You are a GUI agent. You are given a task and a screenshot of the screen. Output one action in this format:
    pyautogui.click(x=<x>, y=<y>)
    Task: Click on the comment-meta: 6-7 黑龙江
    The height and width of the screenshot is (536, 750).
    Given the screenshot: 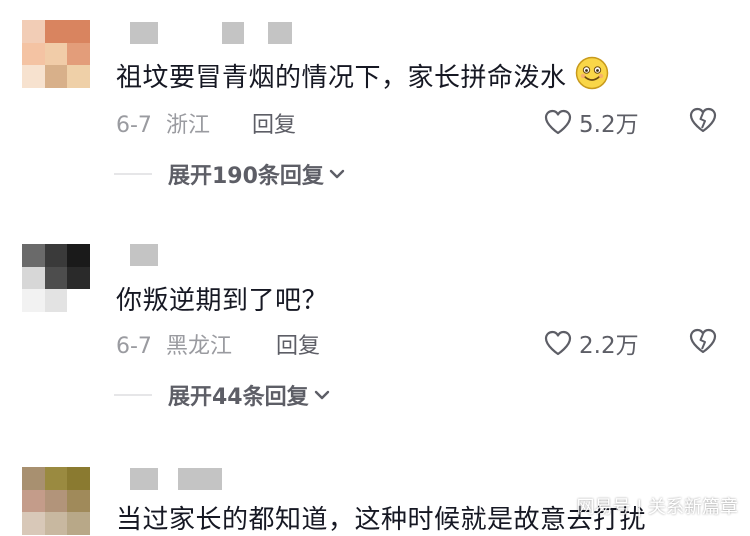 What is the action you would take?
    pyautogui.click(x=174, y=344)
    